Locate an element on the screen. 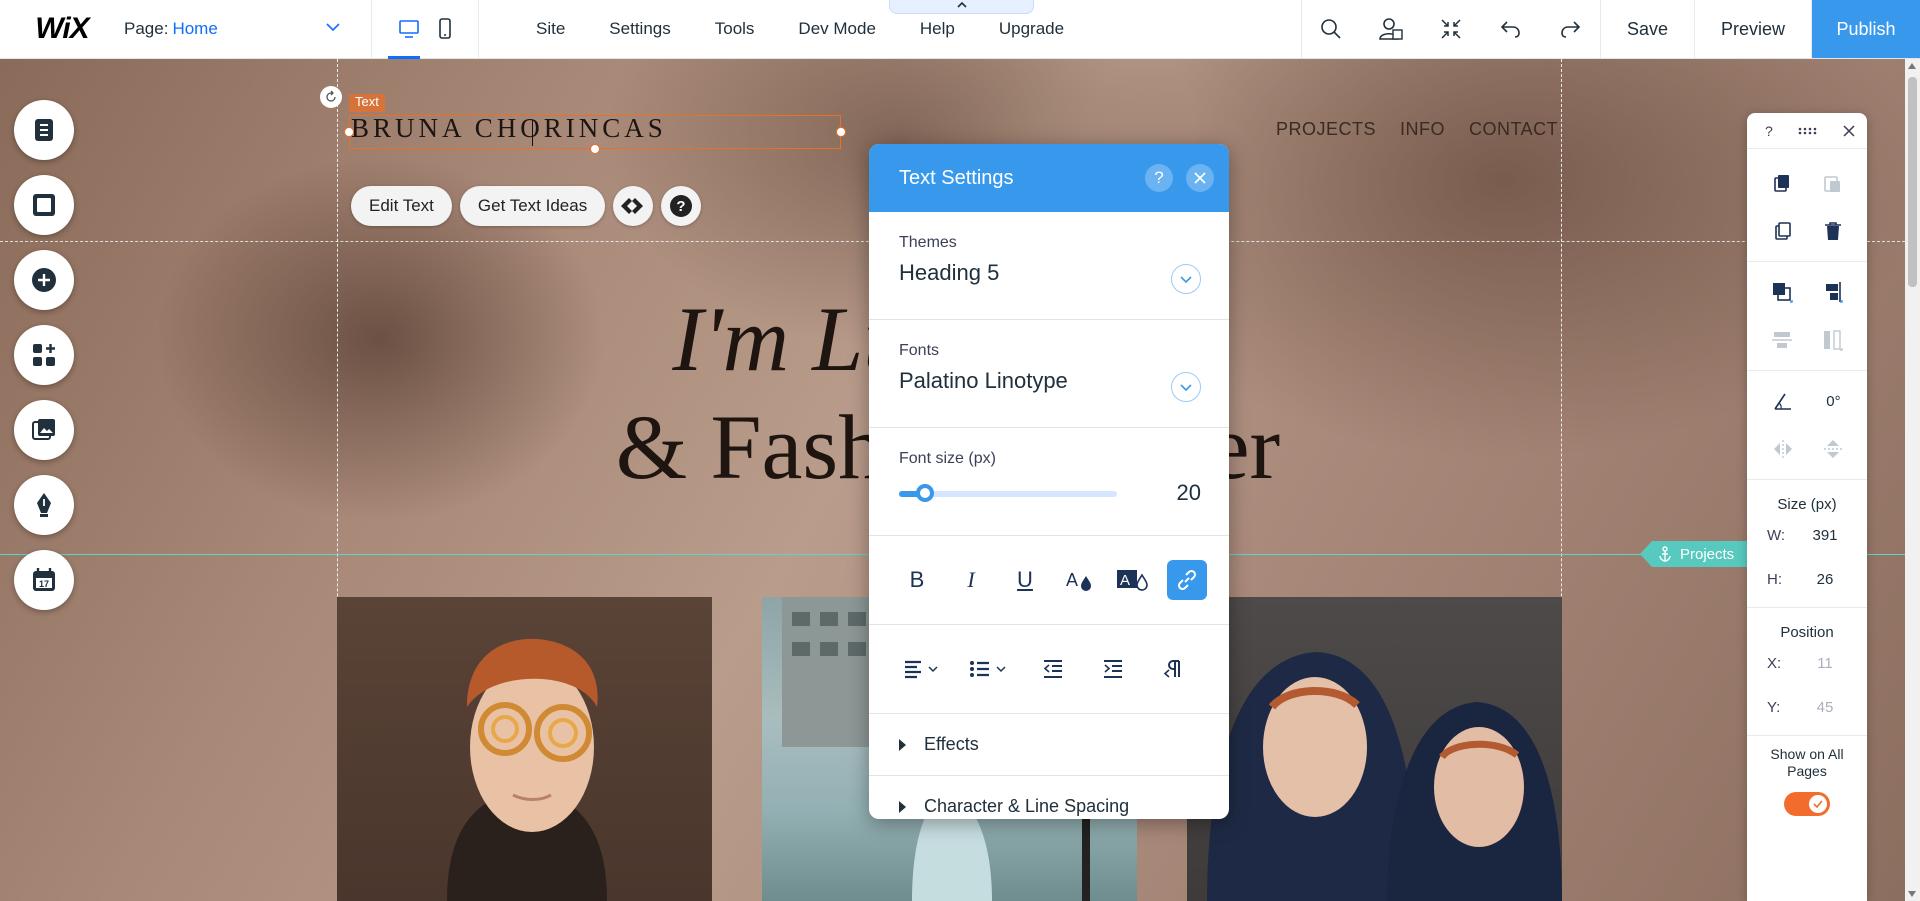 This screenshot has width=1920, height=901. text-color-button: A is located at coordinates (1079, 580).